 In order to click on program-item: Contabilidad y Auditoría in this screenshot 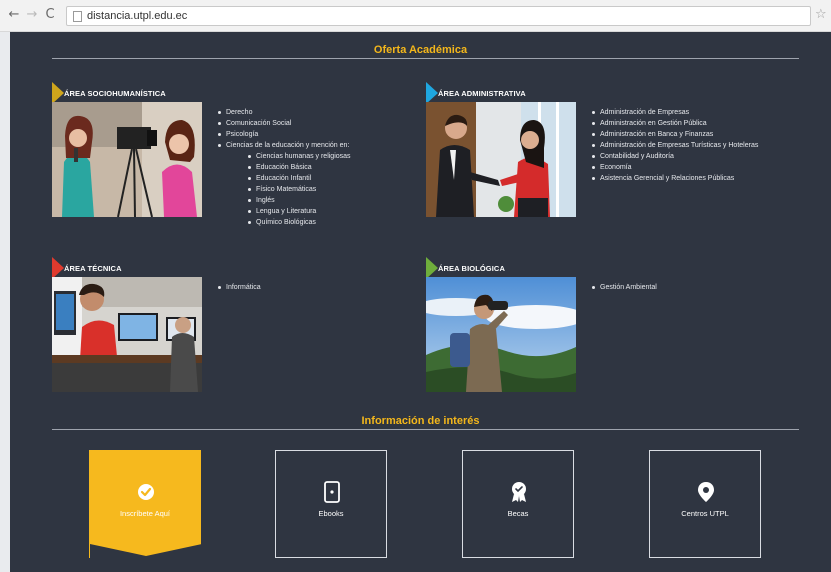, I will do `click(675, 156)`.